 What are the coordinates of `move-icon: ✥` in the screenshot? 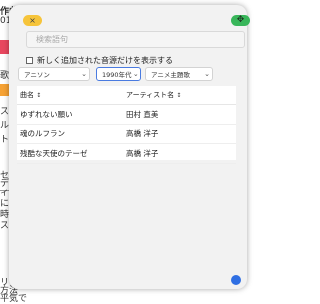 It's located at (240, 20).